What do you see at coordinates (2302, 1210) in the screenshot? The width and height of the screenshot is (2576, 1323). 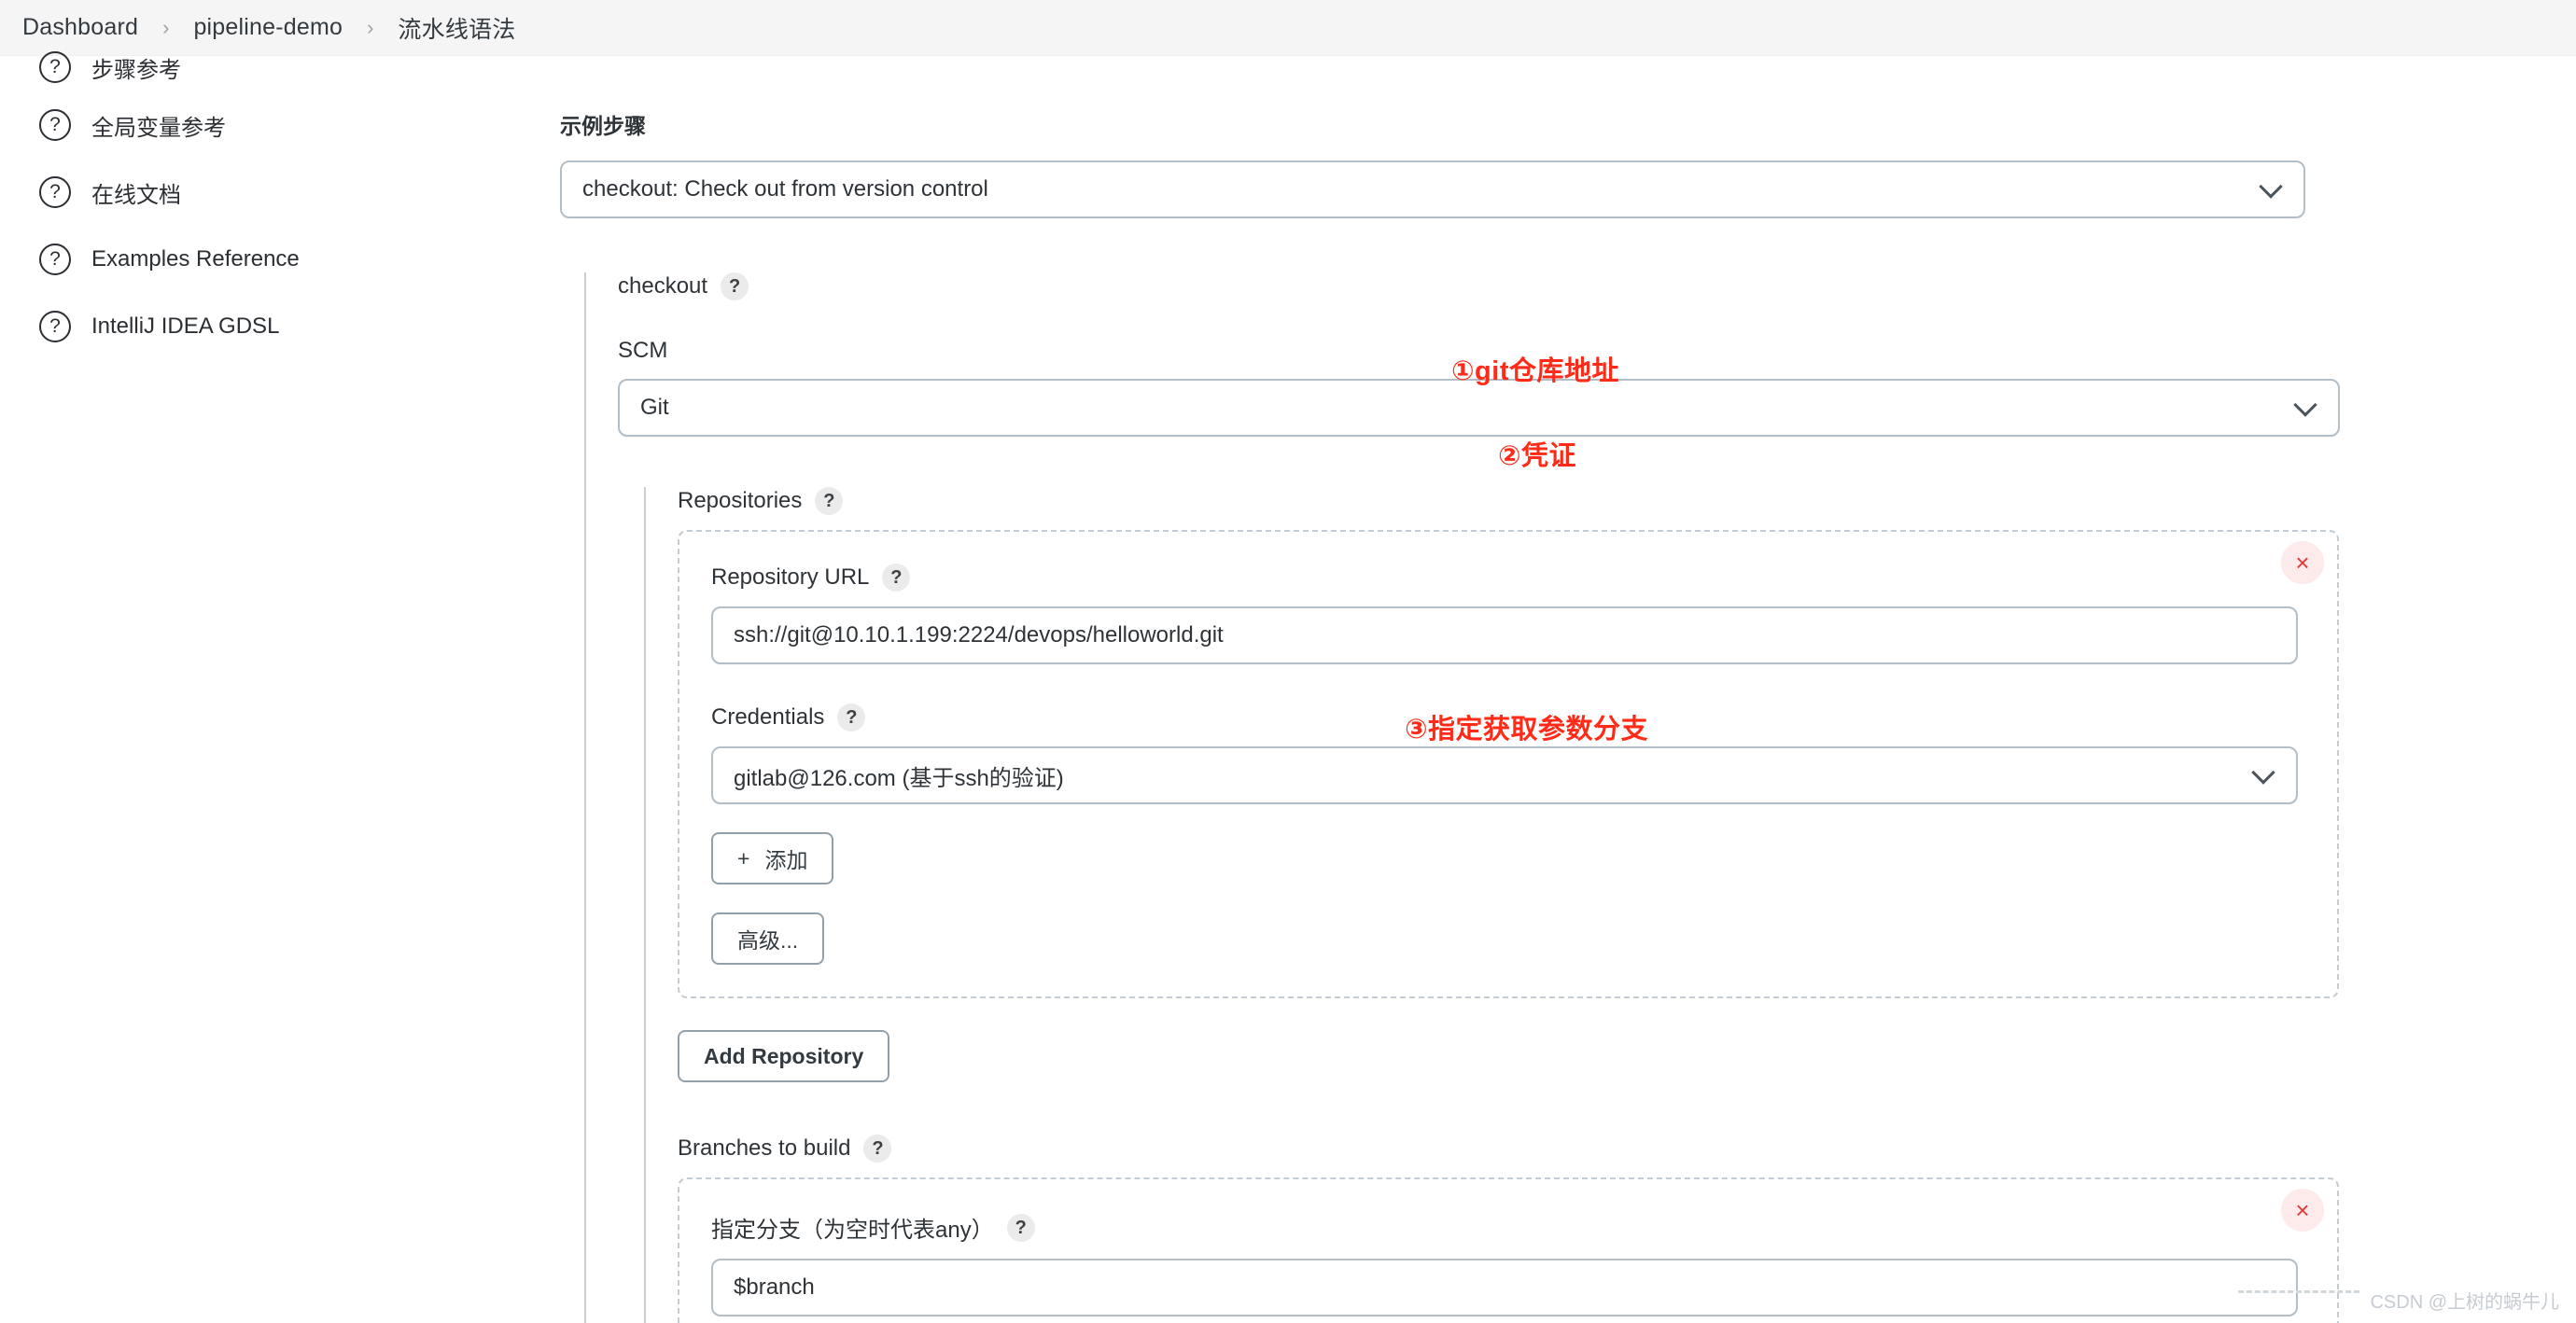 I see `delete-branch-button: ×` at bounding box center [2302, 1210].